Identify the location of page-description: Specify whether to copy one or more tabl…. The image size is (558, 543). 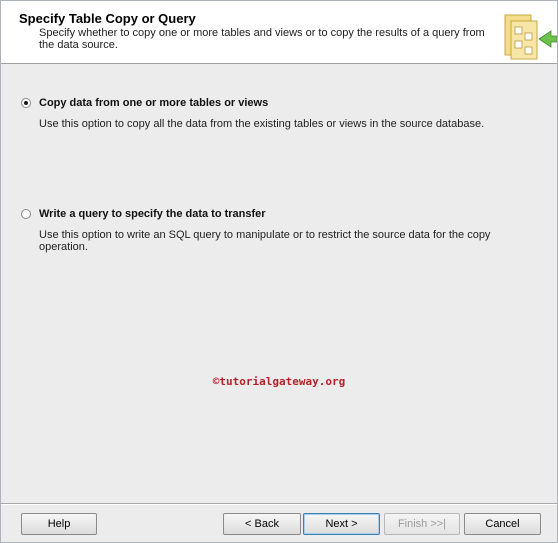
(262, 39).